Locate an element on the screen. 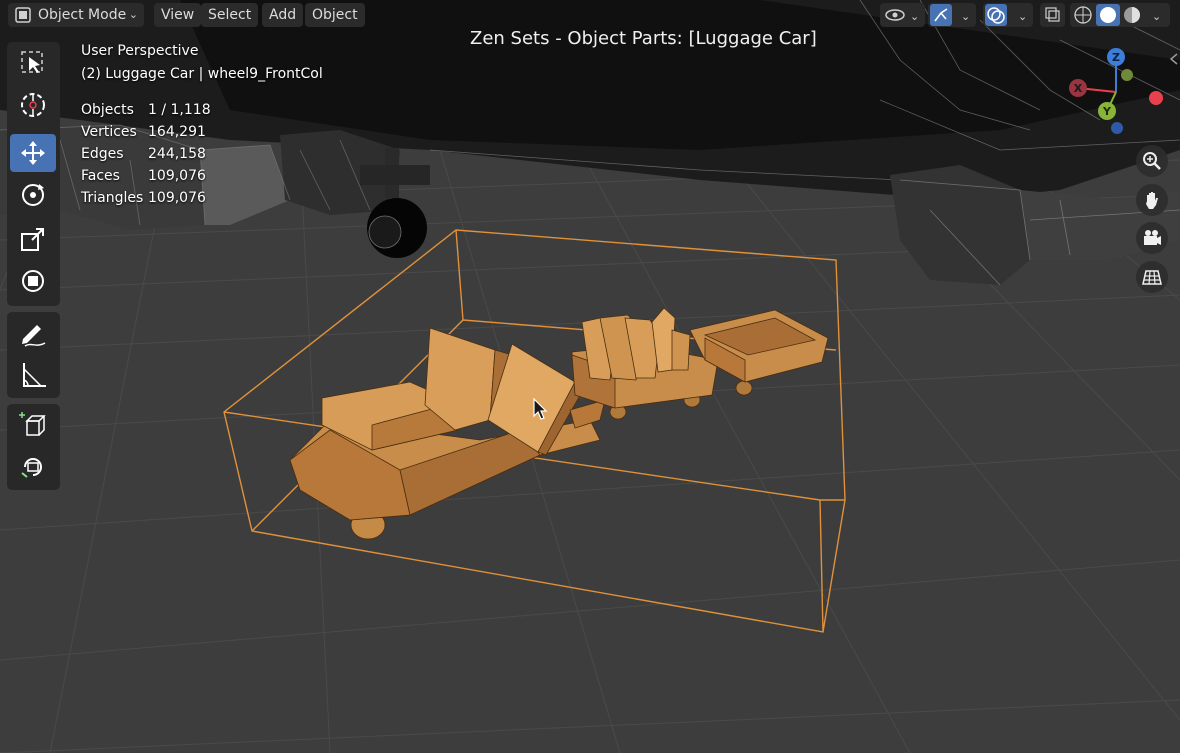 The height and width of the screenshot is (753, 1180). pan-button is located at coordinates (1152, 200).